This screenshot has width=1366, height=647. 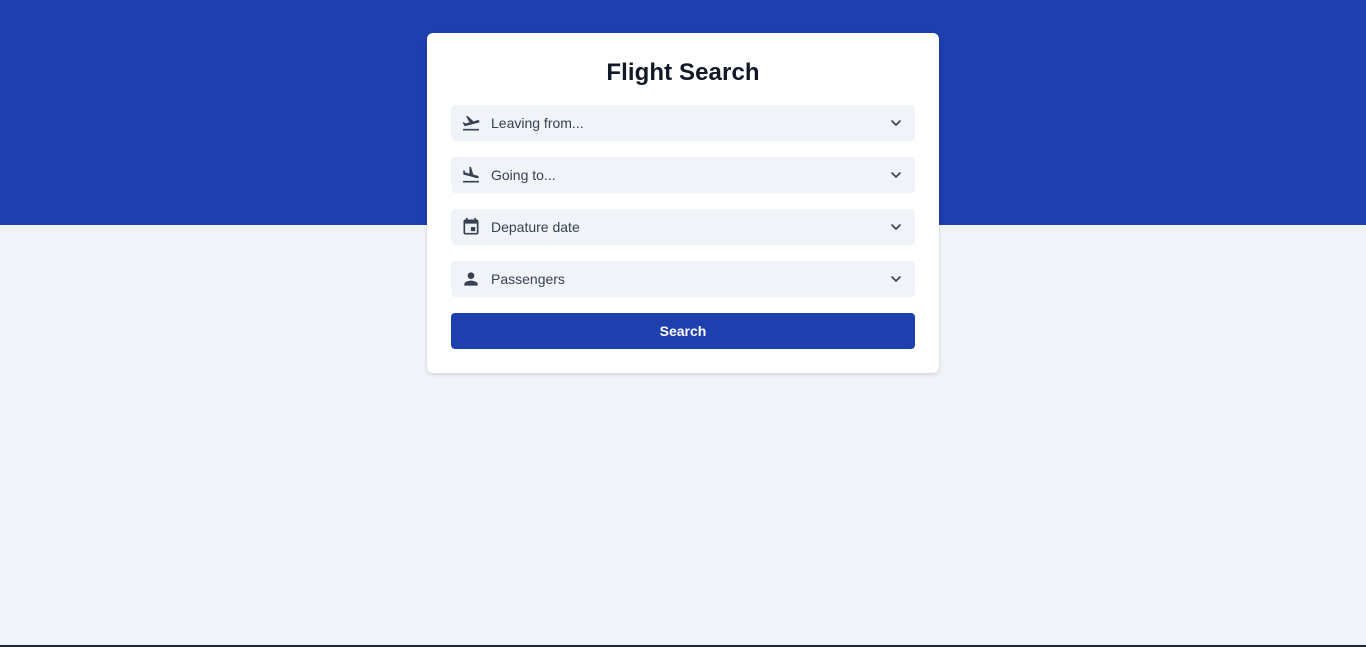 What do you see at coordinates (471, 279) in the screenshot?
I see `person-icon` at bounding box center [471, 279].